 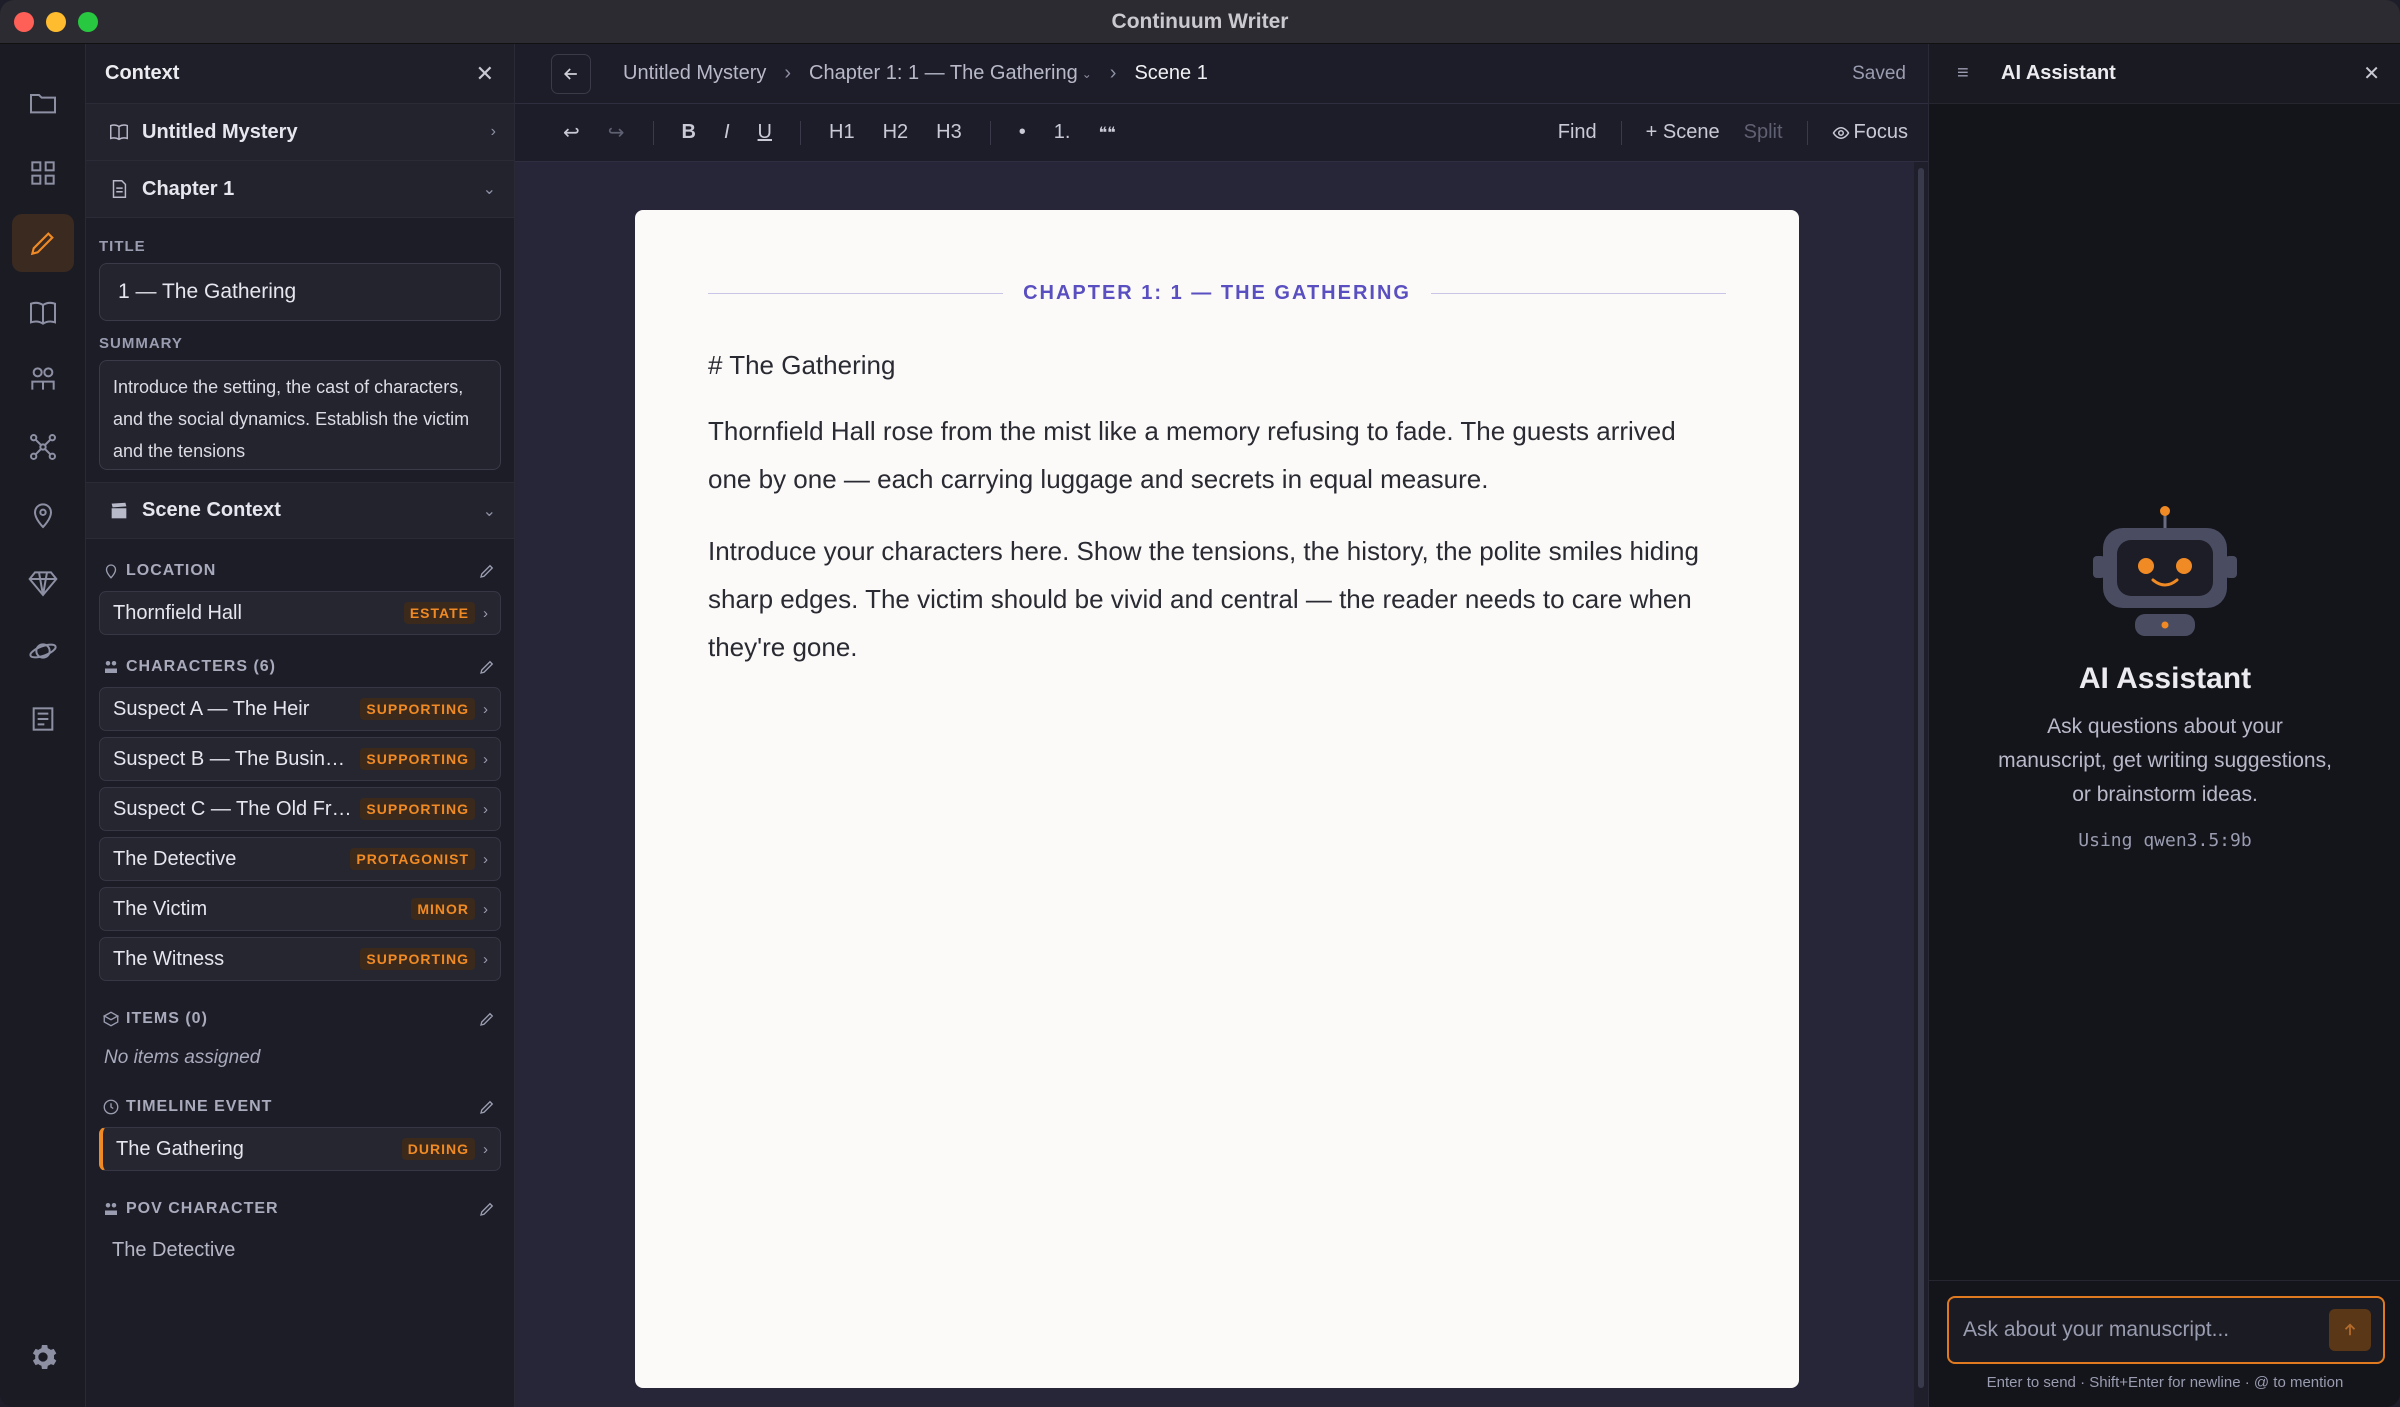 I want to click on breadcrumb-project: Untitled Mystery, so click(x=694, y=73).